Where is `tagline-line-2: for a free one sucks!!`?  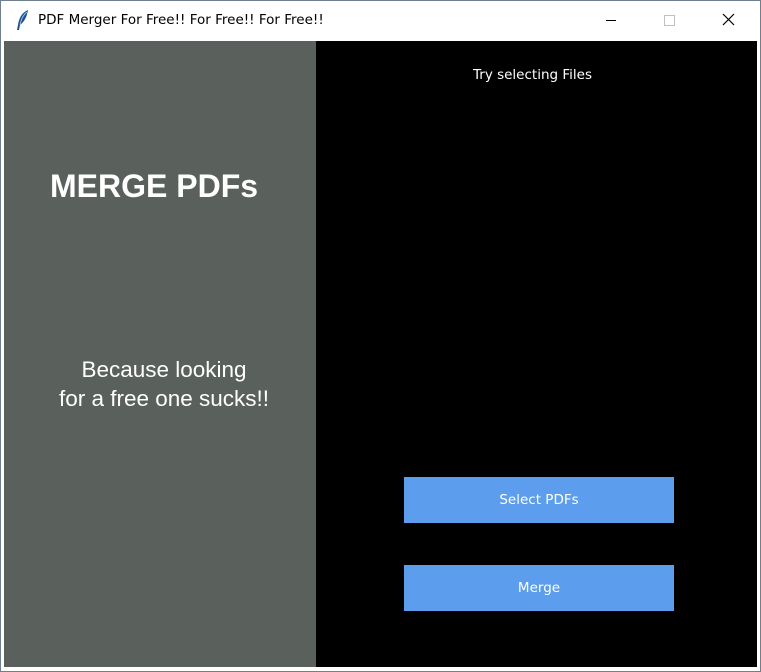
tagline-line-2: for a free one sucks!! is located at coordinates (164, 398).